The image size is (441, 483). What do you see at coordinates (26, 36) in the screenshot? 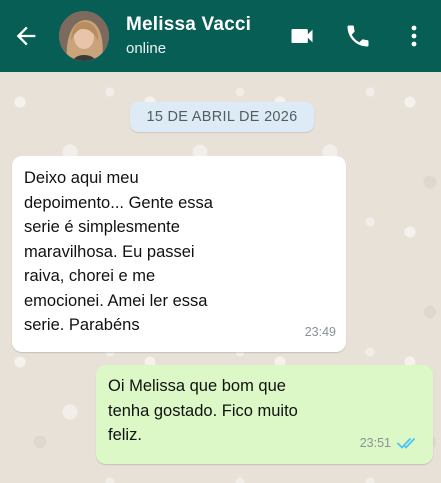
I see `back-arrow-icon` at bounding box center [26, 36].